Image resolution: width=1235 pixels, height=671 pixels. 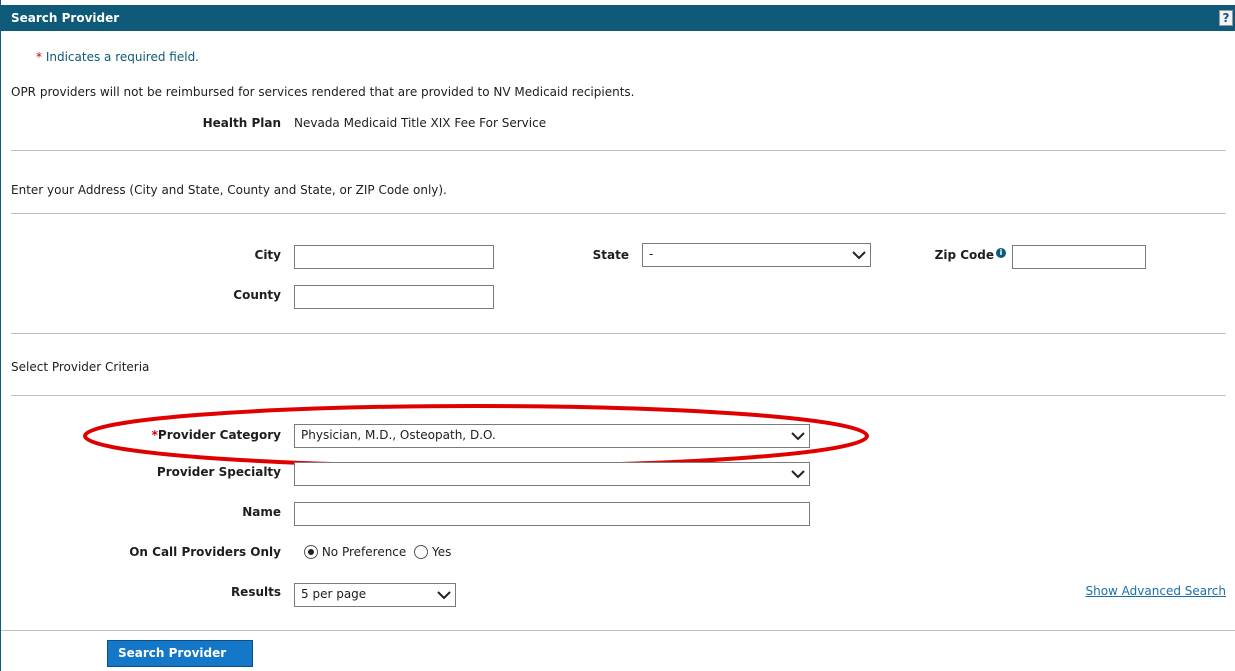 What do you see at coordinates (255, 592) in the screenshot?
I see `results-label: Results` at bounding box center [255, 592].